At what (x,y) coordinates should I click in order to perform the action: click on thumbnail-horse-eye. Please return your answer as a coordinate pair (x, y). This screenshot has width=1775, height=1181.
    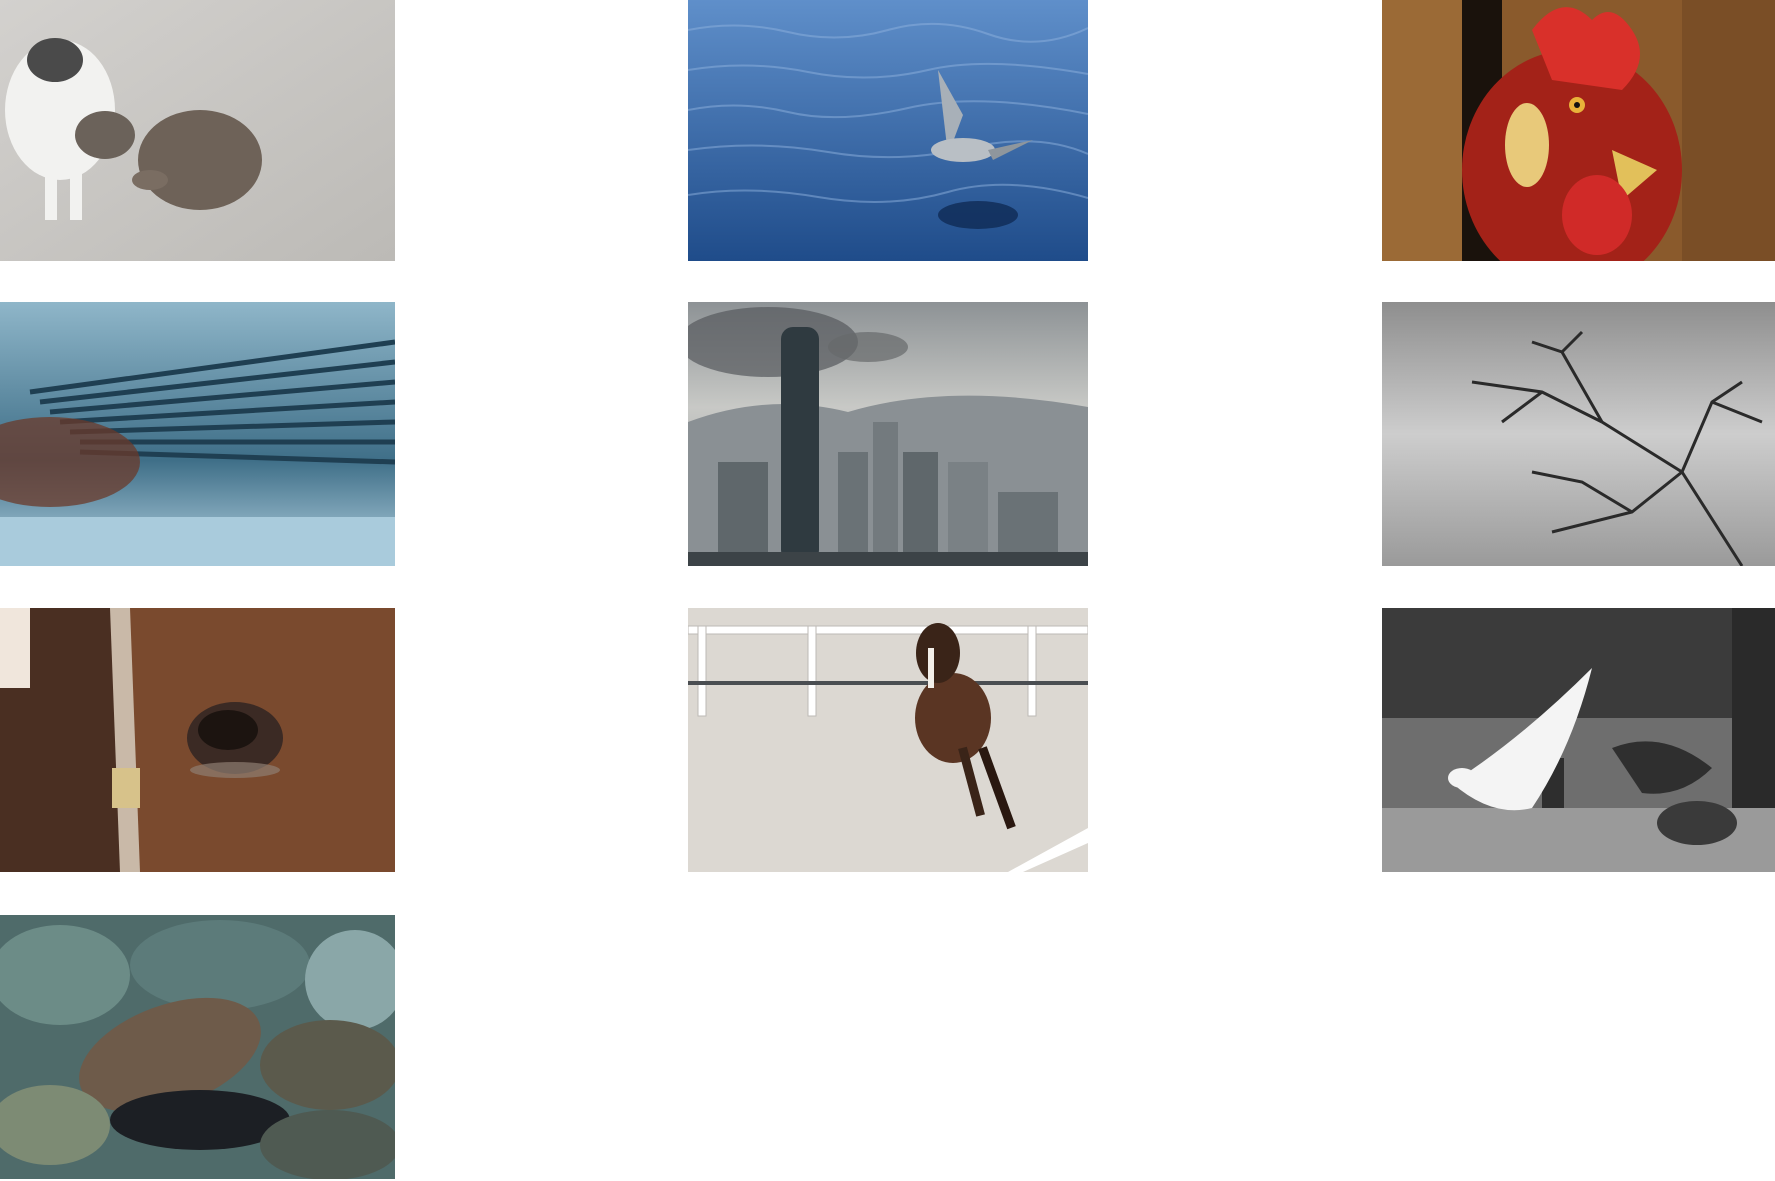
    Looking at the image, I should click on (197, 740).